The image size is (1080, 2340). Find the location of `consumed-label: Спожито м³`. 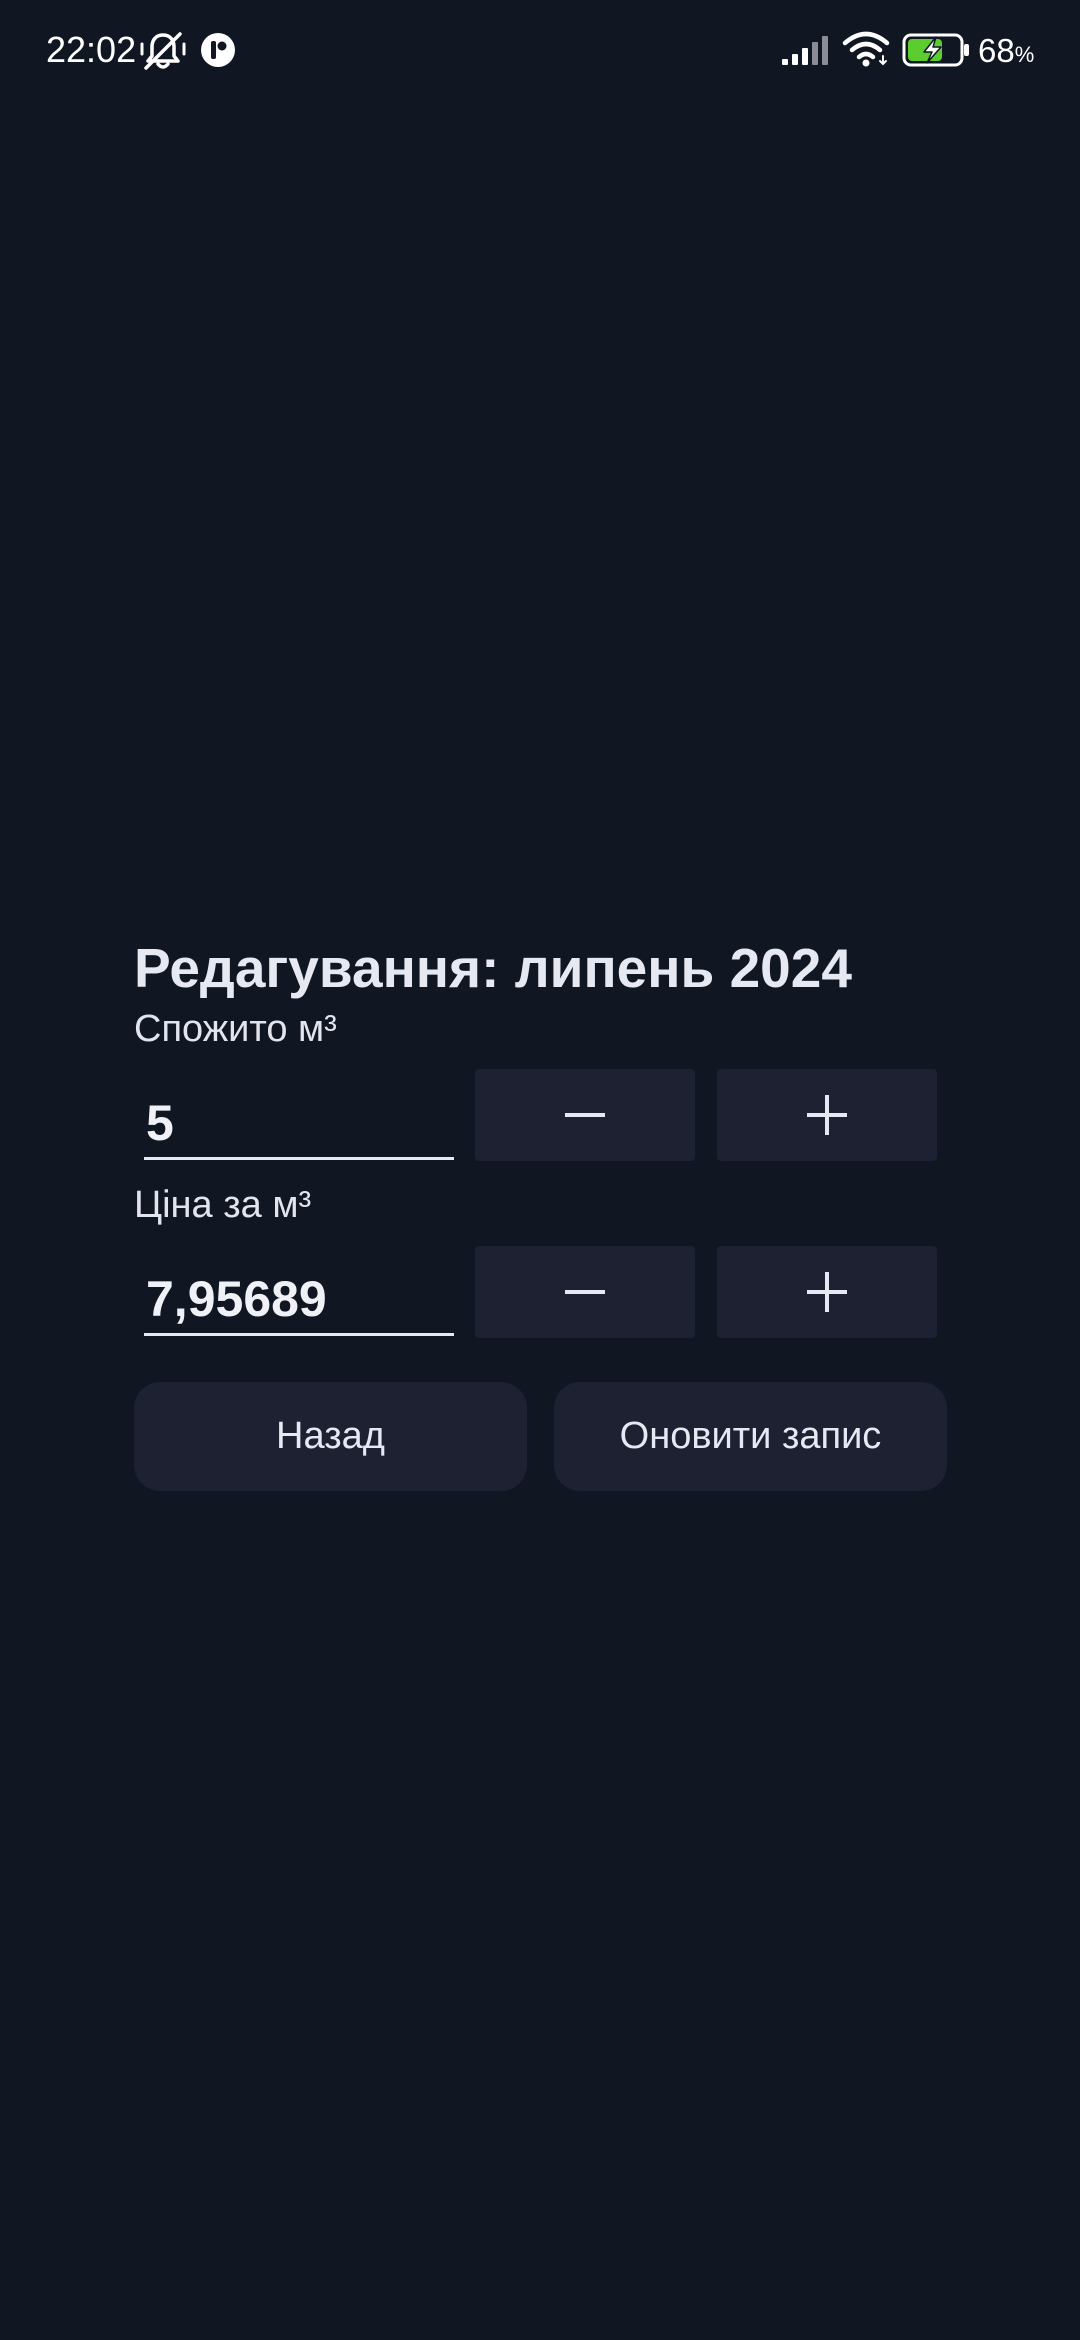

consumed-label: Спожито м³ is located at coordinates (235, 1029).